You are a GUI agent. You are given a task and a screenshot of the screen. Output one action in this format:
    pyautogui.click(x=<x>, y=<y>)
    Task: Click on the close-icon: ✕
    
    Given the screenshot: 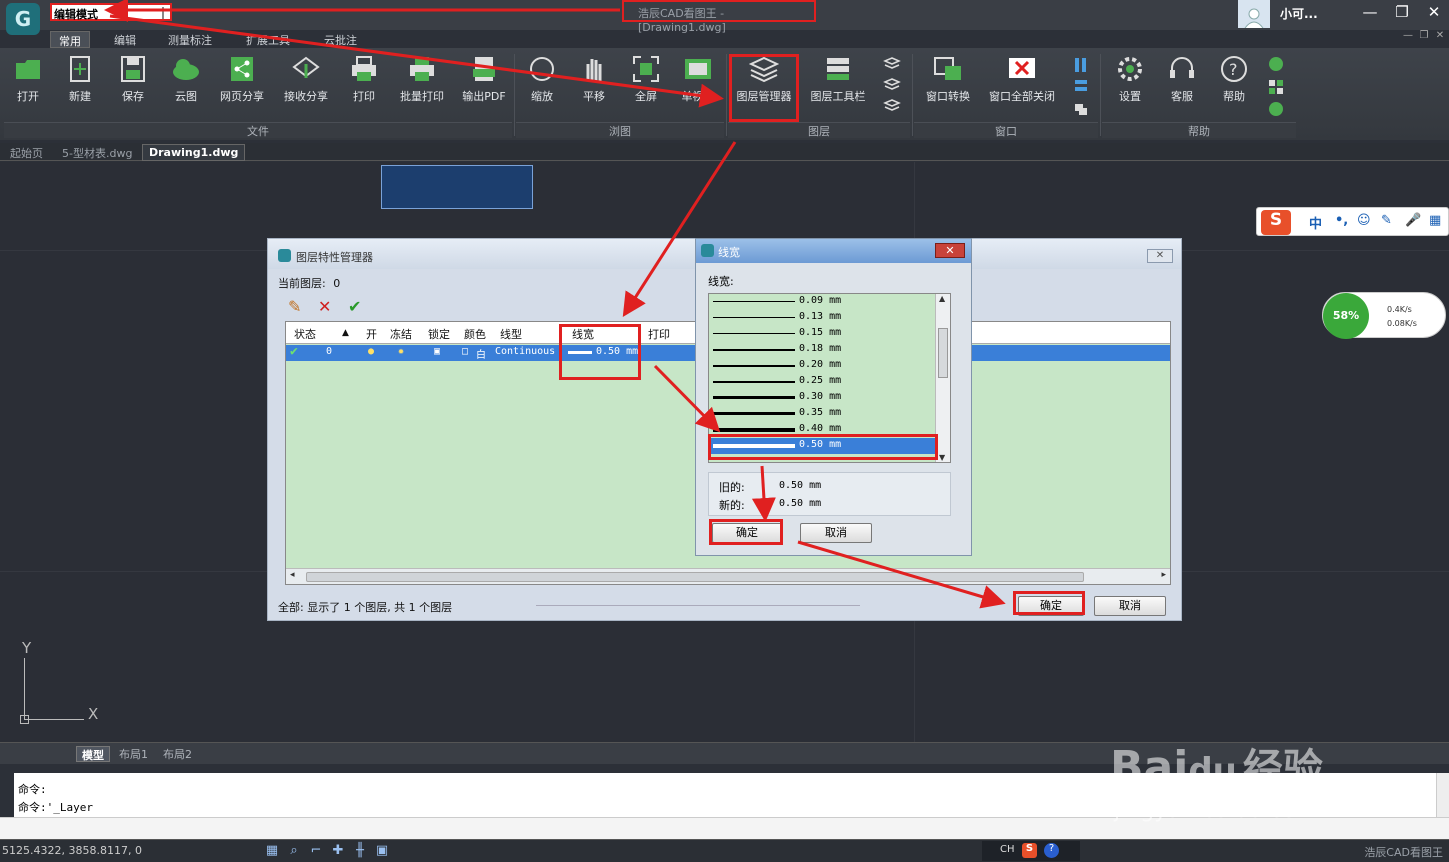 What is the action you would take?
    pyautogui.click(x=1434, y=13)
    